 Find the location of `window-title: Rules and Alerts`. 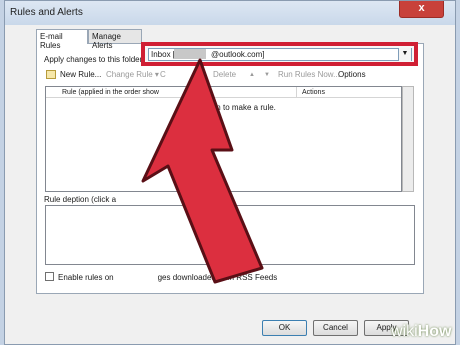

window-title: Rules and Alerts is located at coordinates (46, 12).